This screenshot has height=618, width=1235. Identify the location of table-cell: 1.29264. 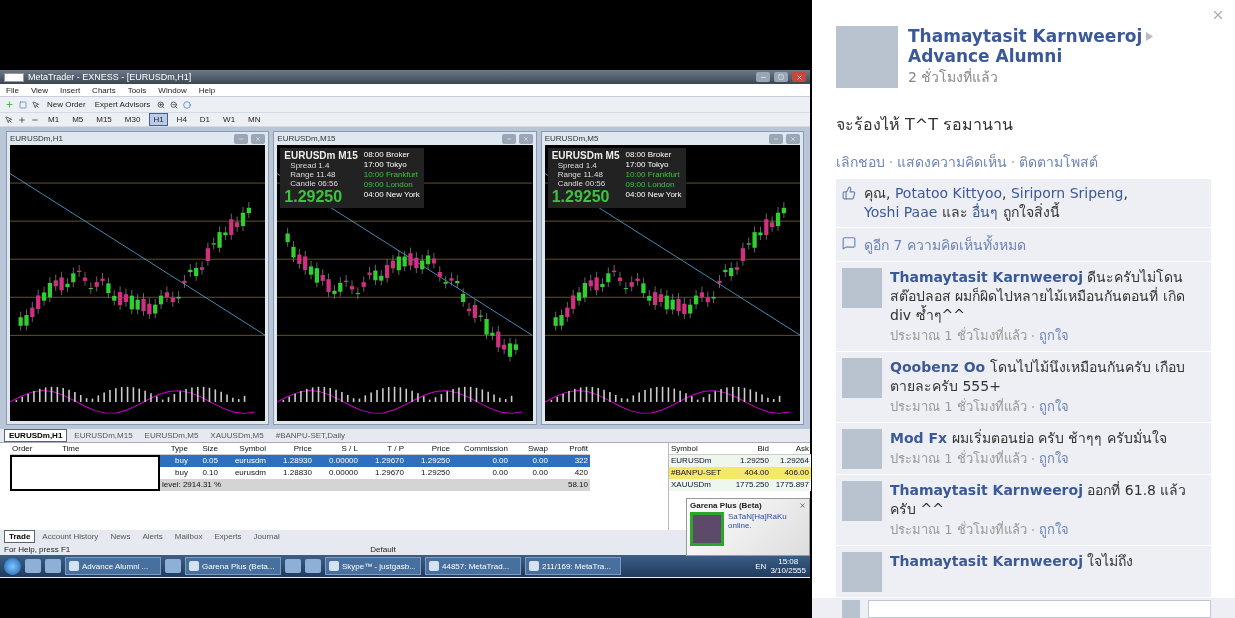
(791, 461).